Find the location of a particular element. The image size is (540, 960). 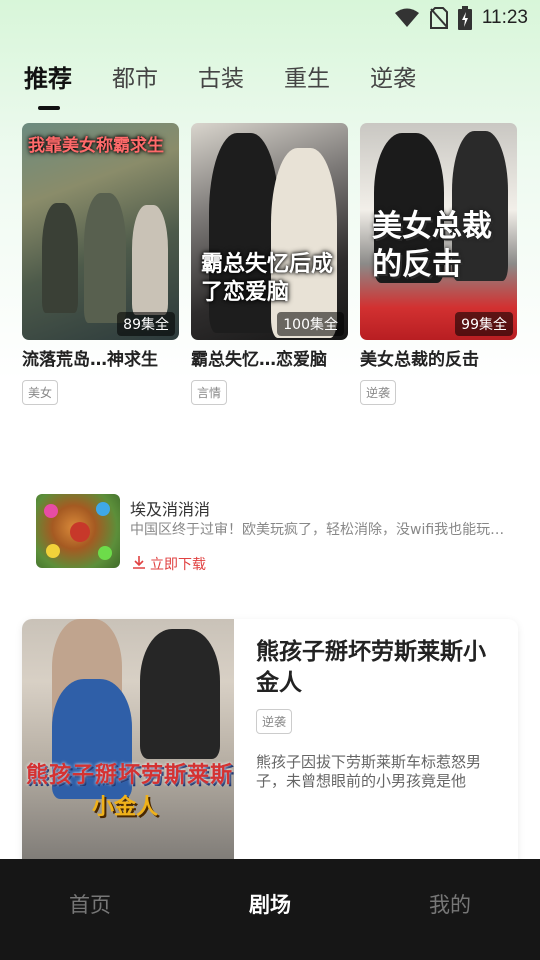

drama-poster: 美女总裁的反击 99集全 is located at coordinates (438, 231).